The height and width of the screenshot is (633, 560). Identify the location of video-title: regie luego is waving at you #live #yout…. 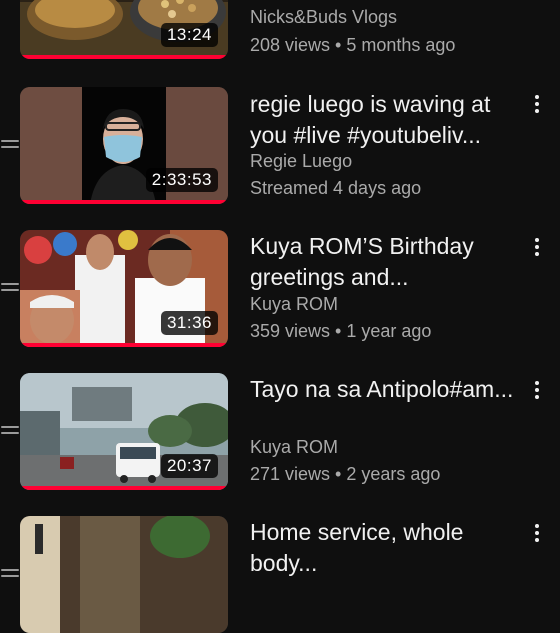
(386, 120).